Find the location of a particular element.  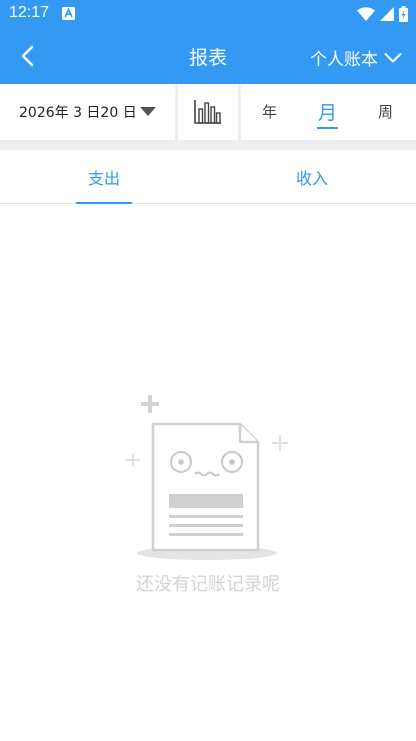

tab-expense-label: 支出 is located at coordinates (103, 178).